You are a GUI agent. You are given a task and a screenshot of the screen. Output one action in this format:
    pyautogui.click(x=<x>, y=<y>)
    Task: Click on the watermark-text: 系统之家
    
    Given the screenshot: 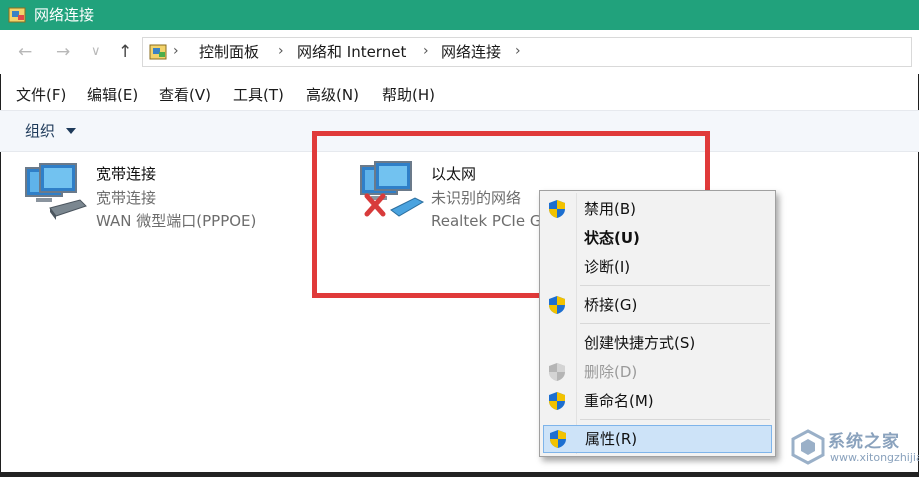 What is the action you would take?
    pyautogui.click(x=864, y=442)
    